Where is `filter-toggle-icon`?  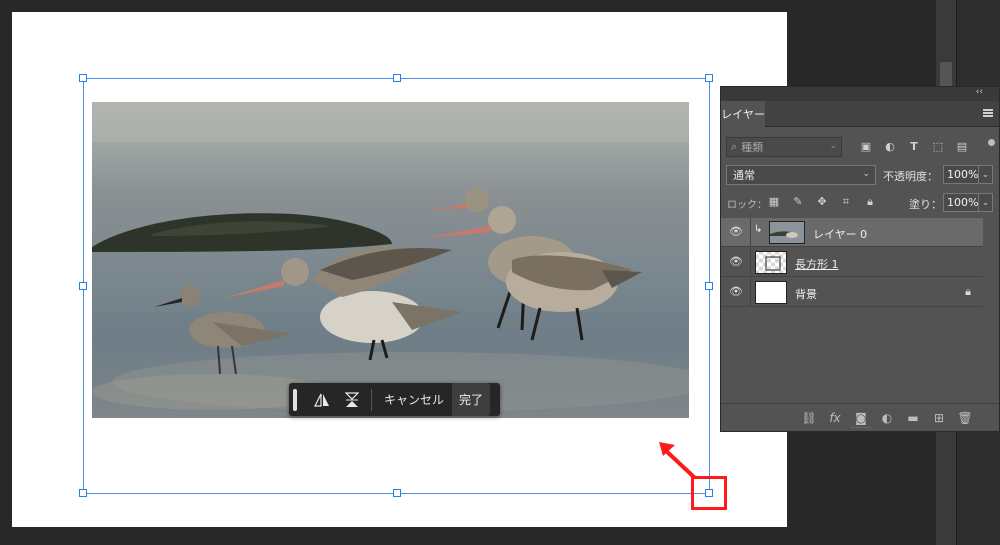
filter-toggle-icon is located at coordinates (991, 142).